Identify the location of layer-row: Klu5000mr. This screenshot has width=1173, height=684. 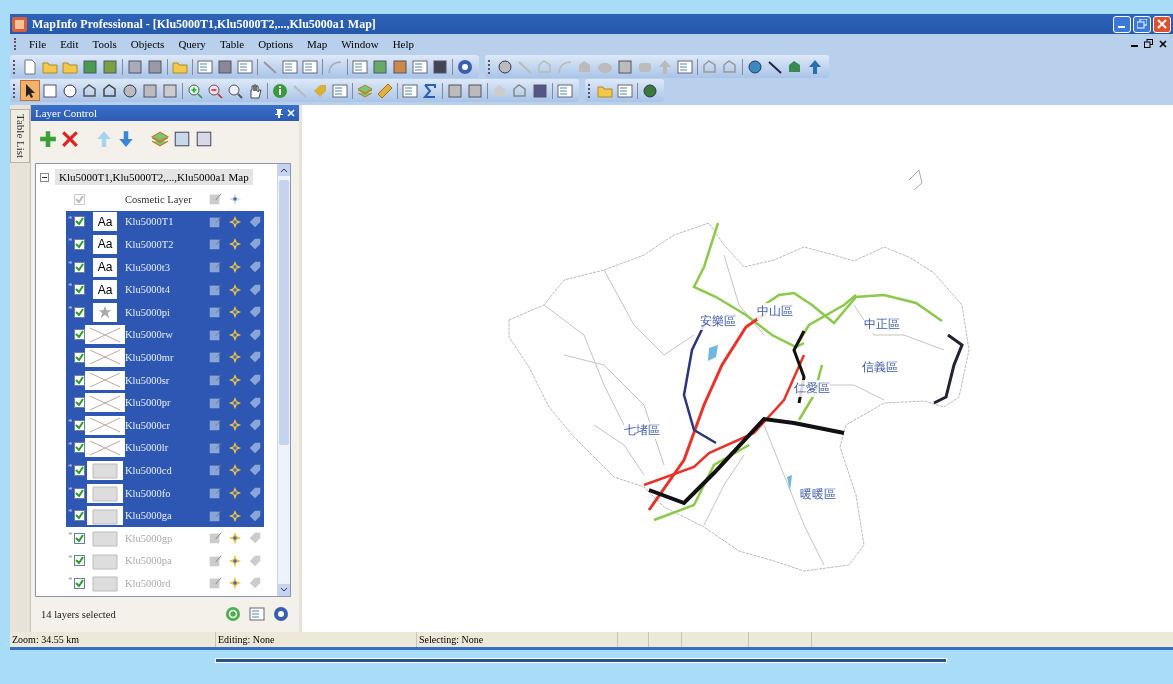
(165, 357).